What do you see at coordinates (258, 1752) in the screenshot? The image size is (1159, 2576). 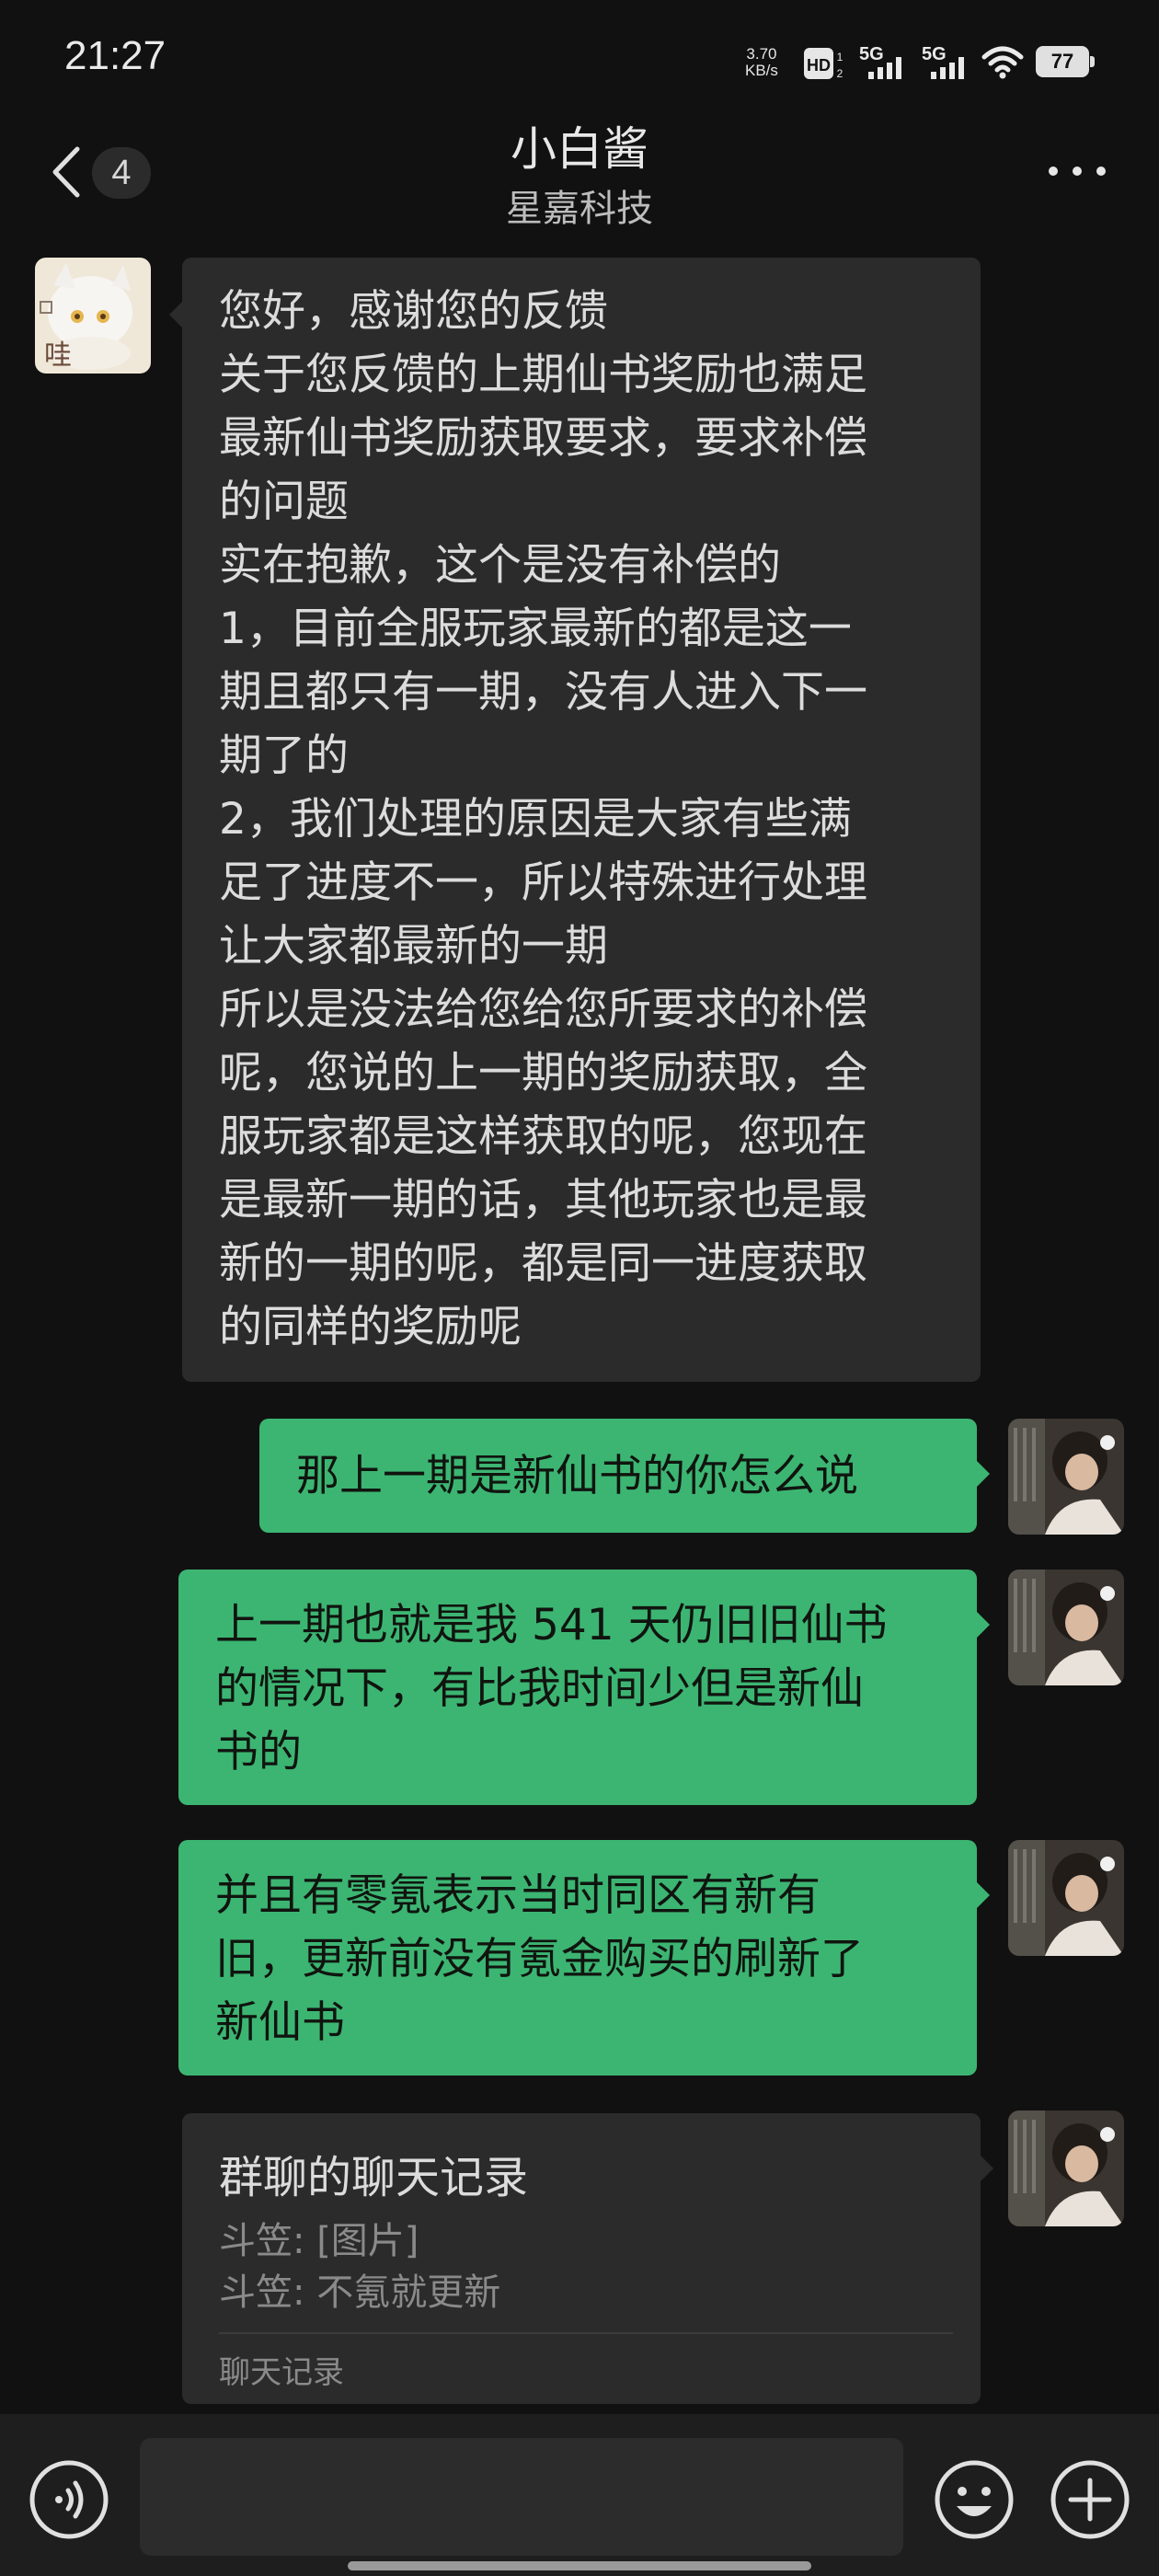 I see `message-line: 书的` at bounding box center [258, 1752].